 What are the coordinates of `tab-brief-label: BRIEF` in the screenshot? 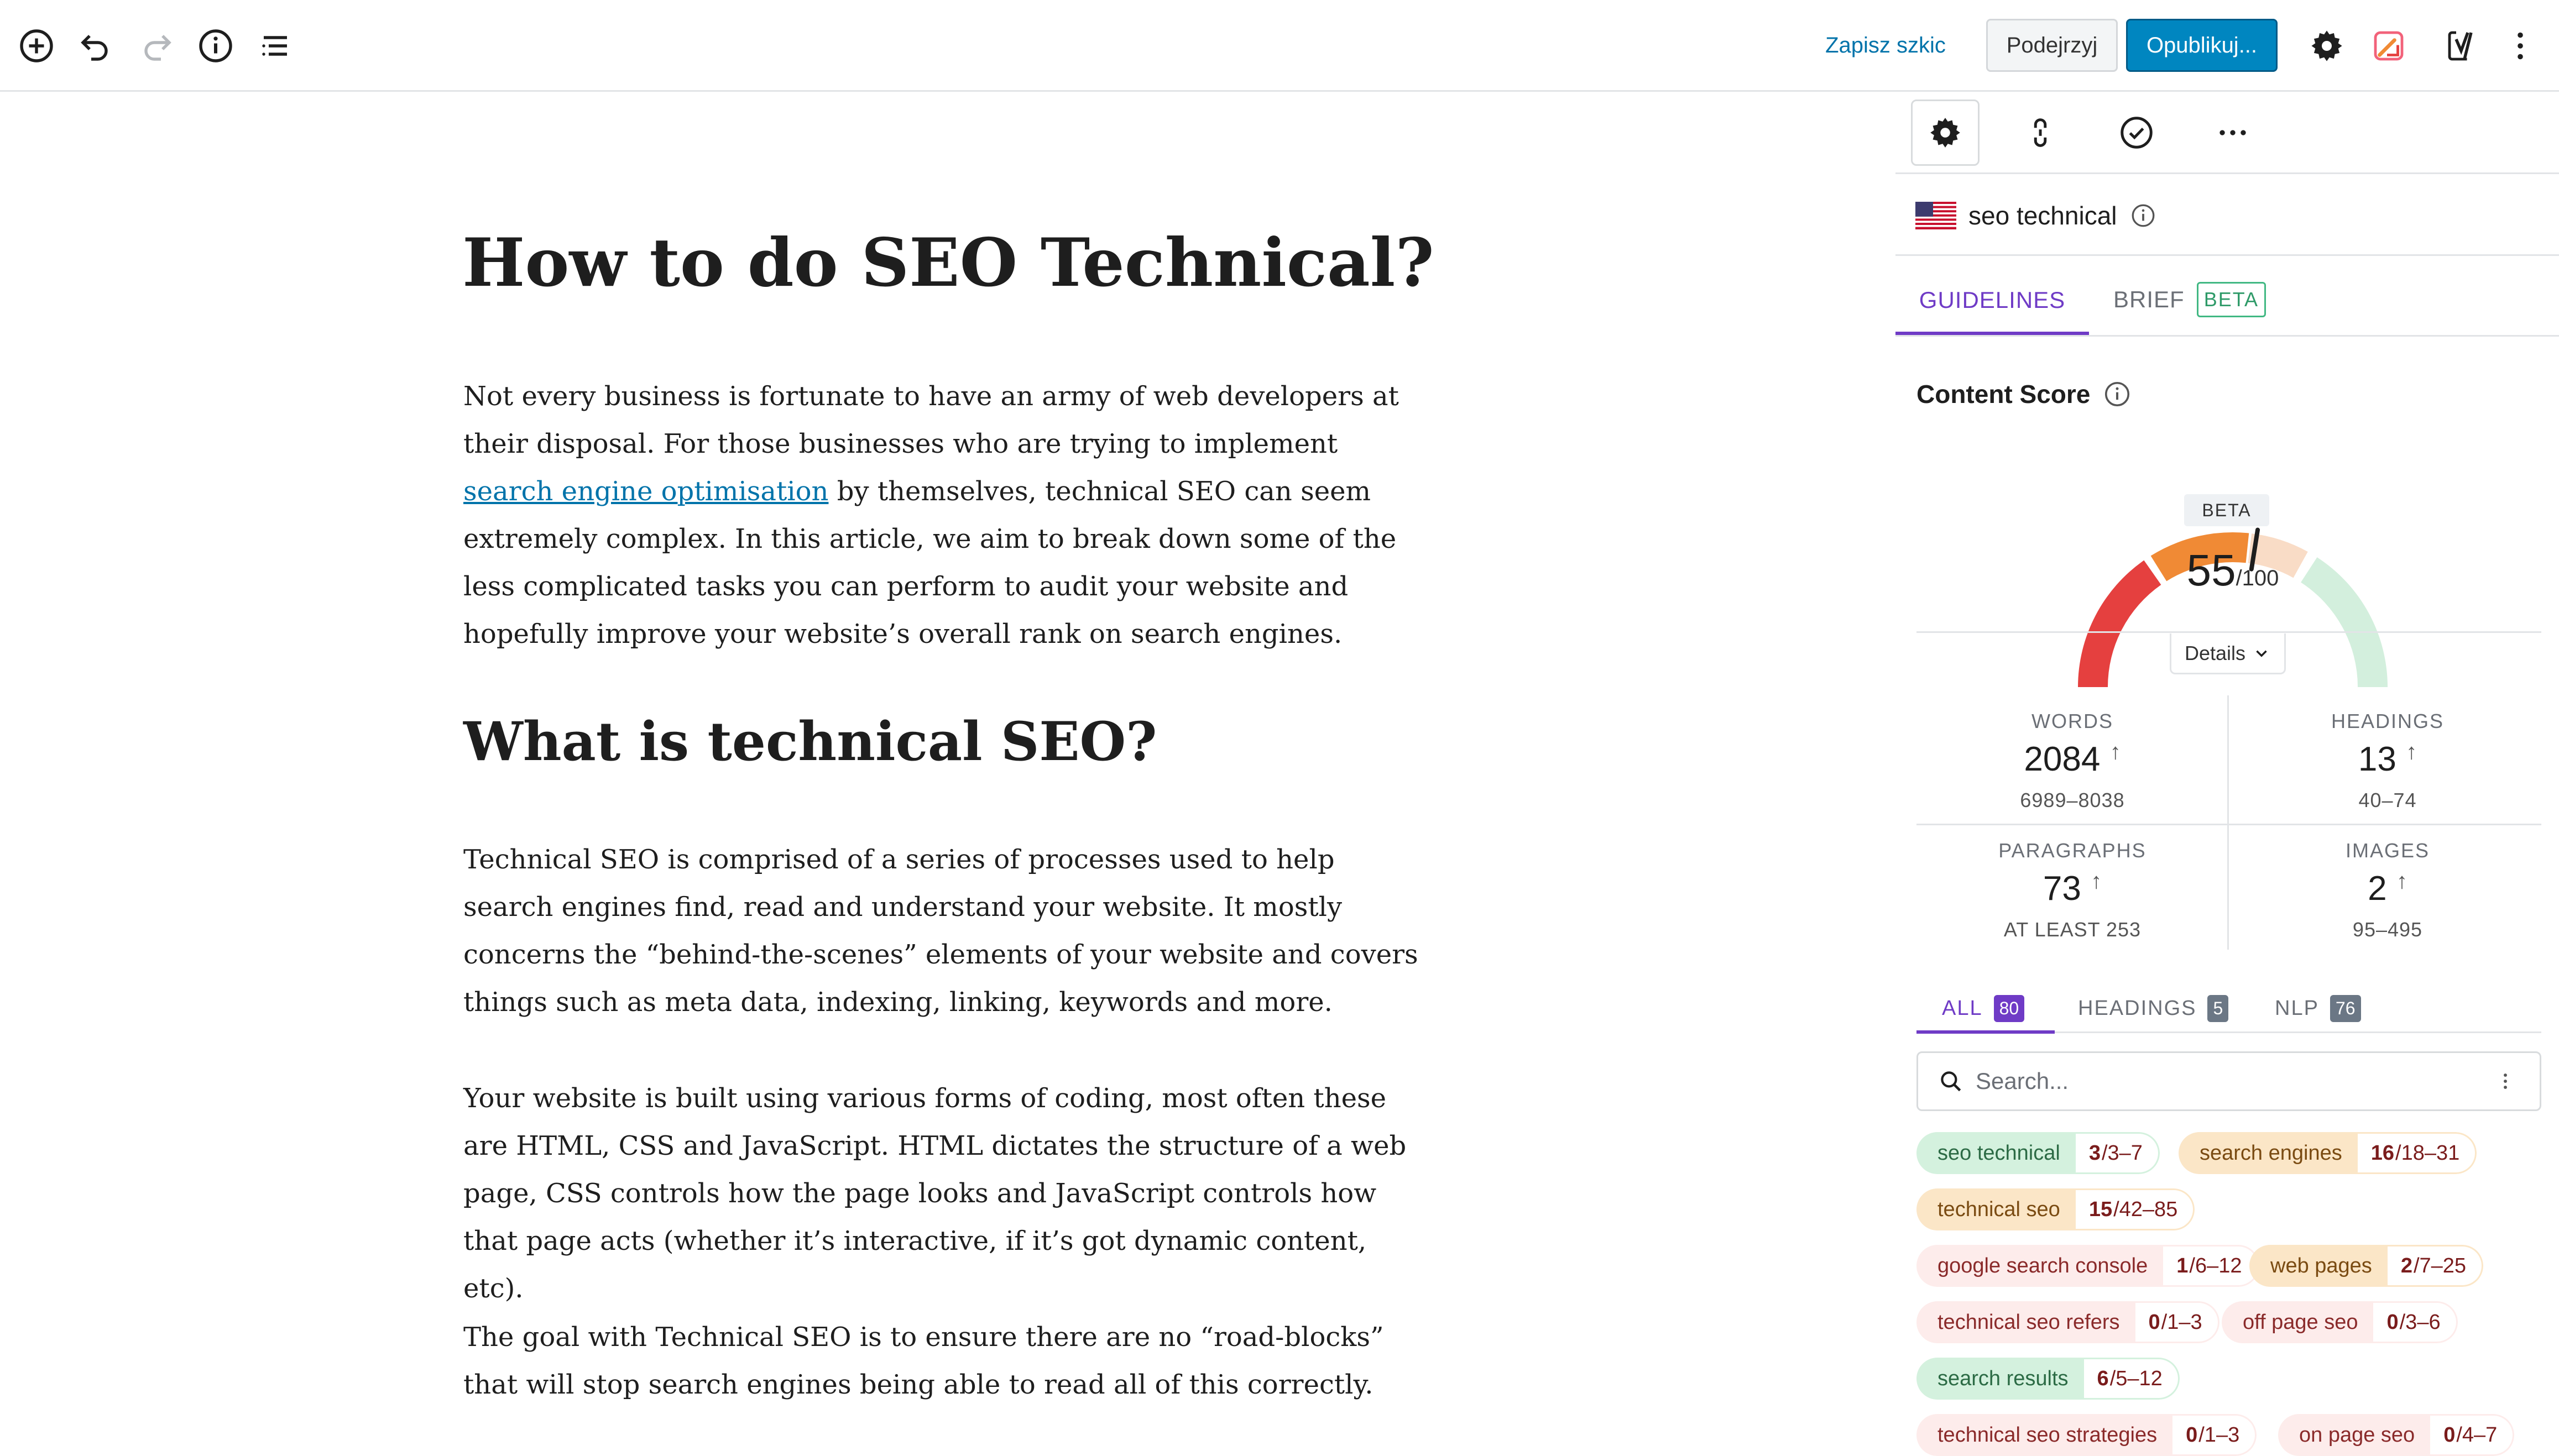 It's located at (2149, 299).